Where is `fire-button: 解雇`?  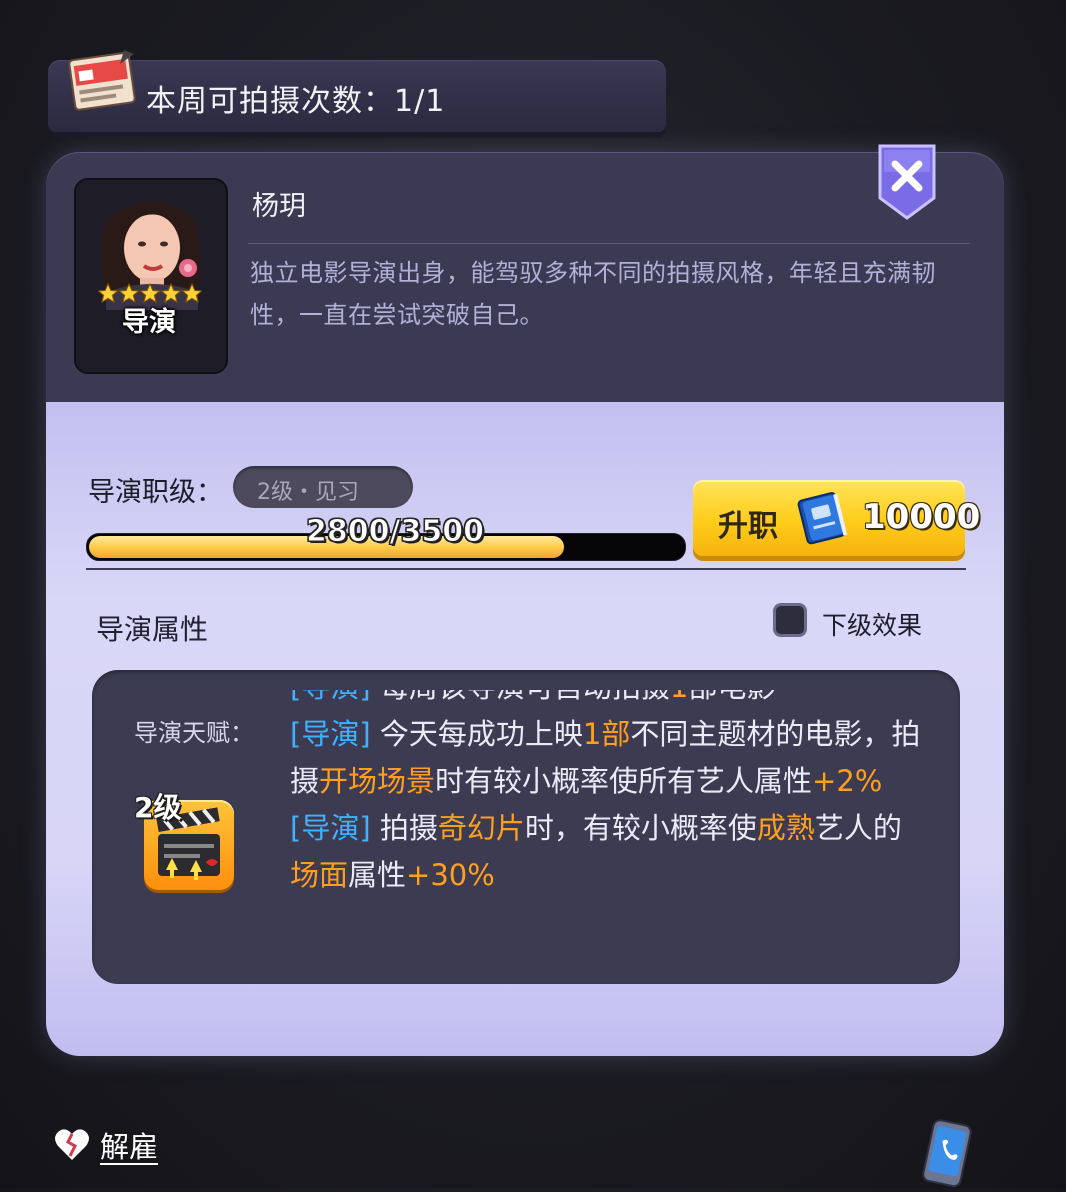
fire-button: 解雇 is located at coordinates (129, 1145).